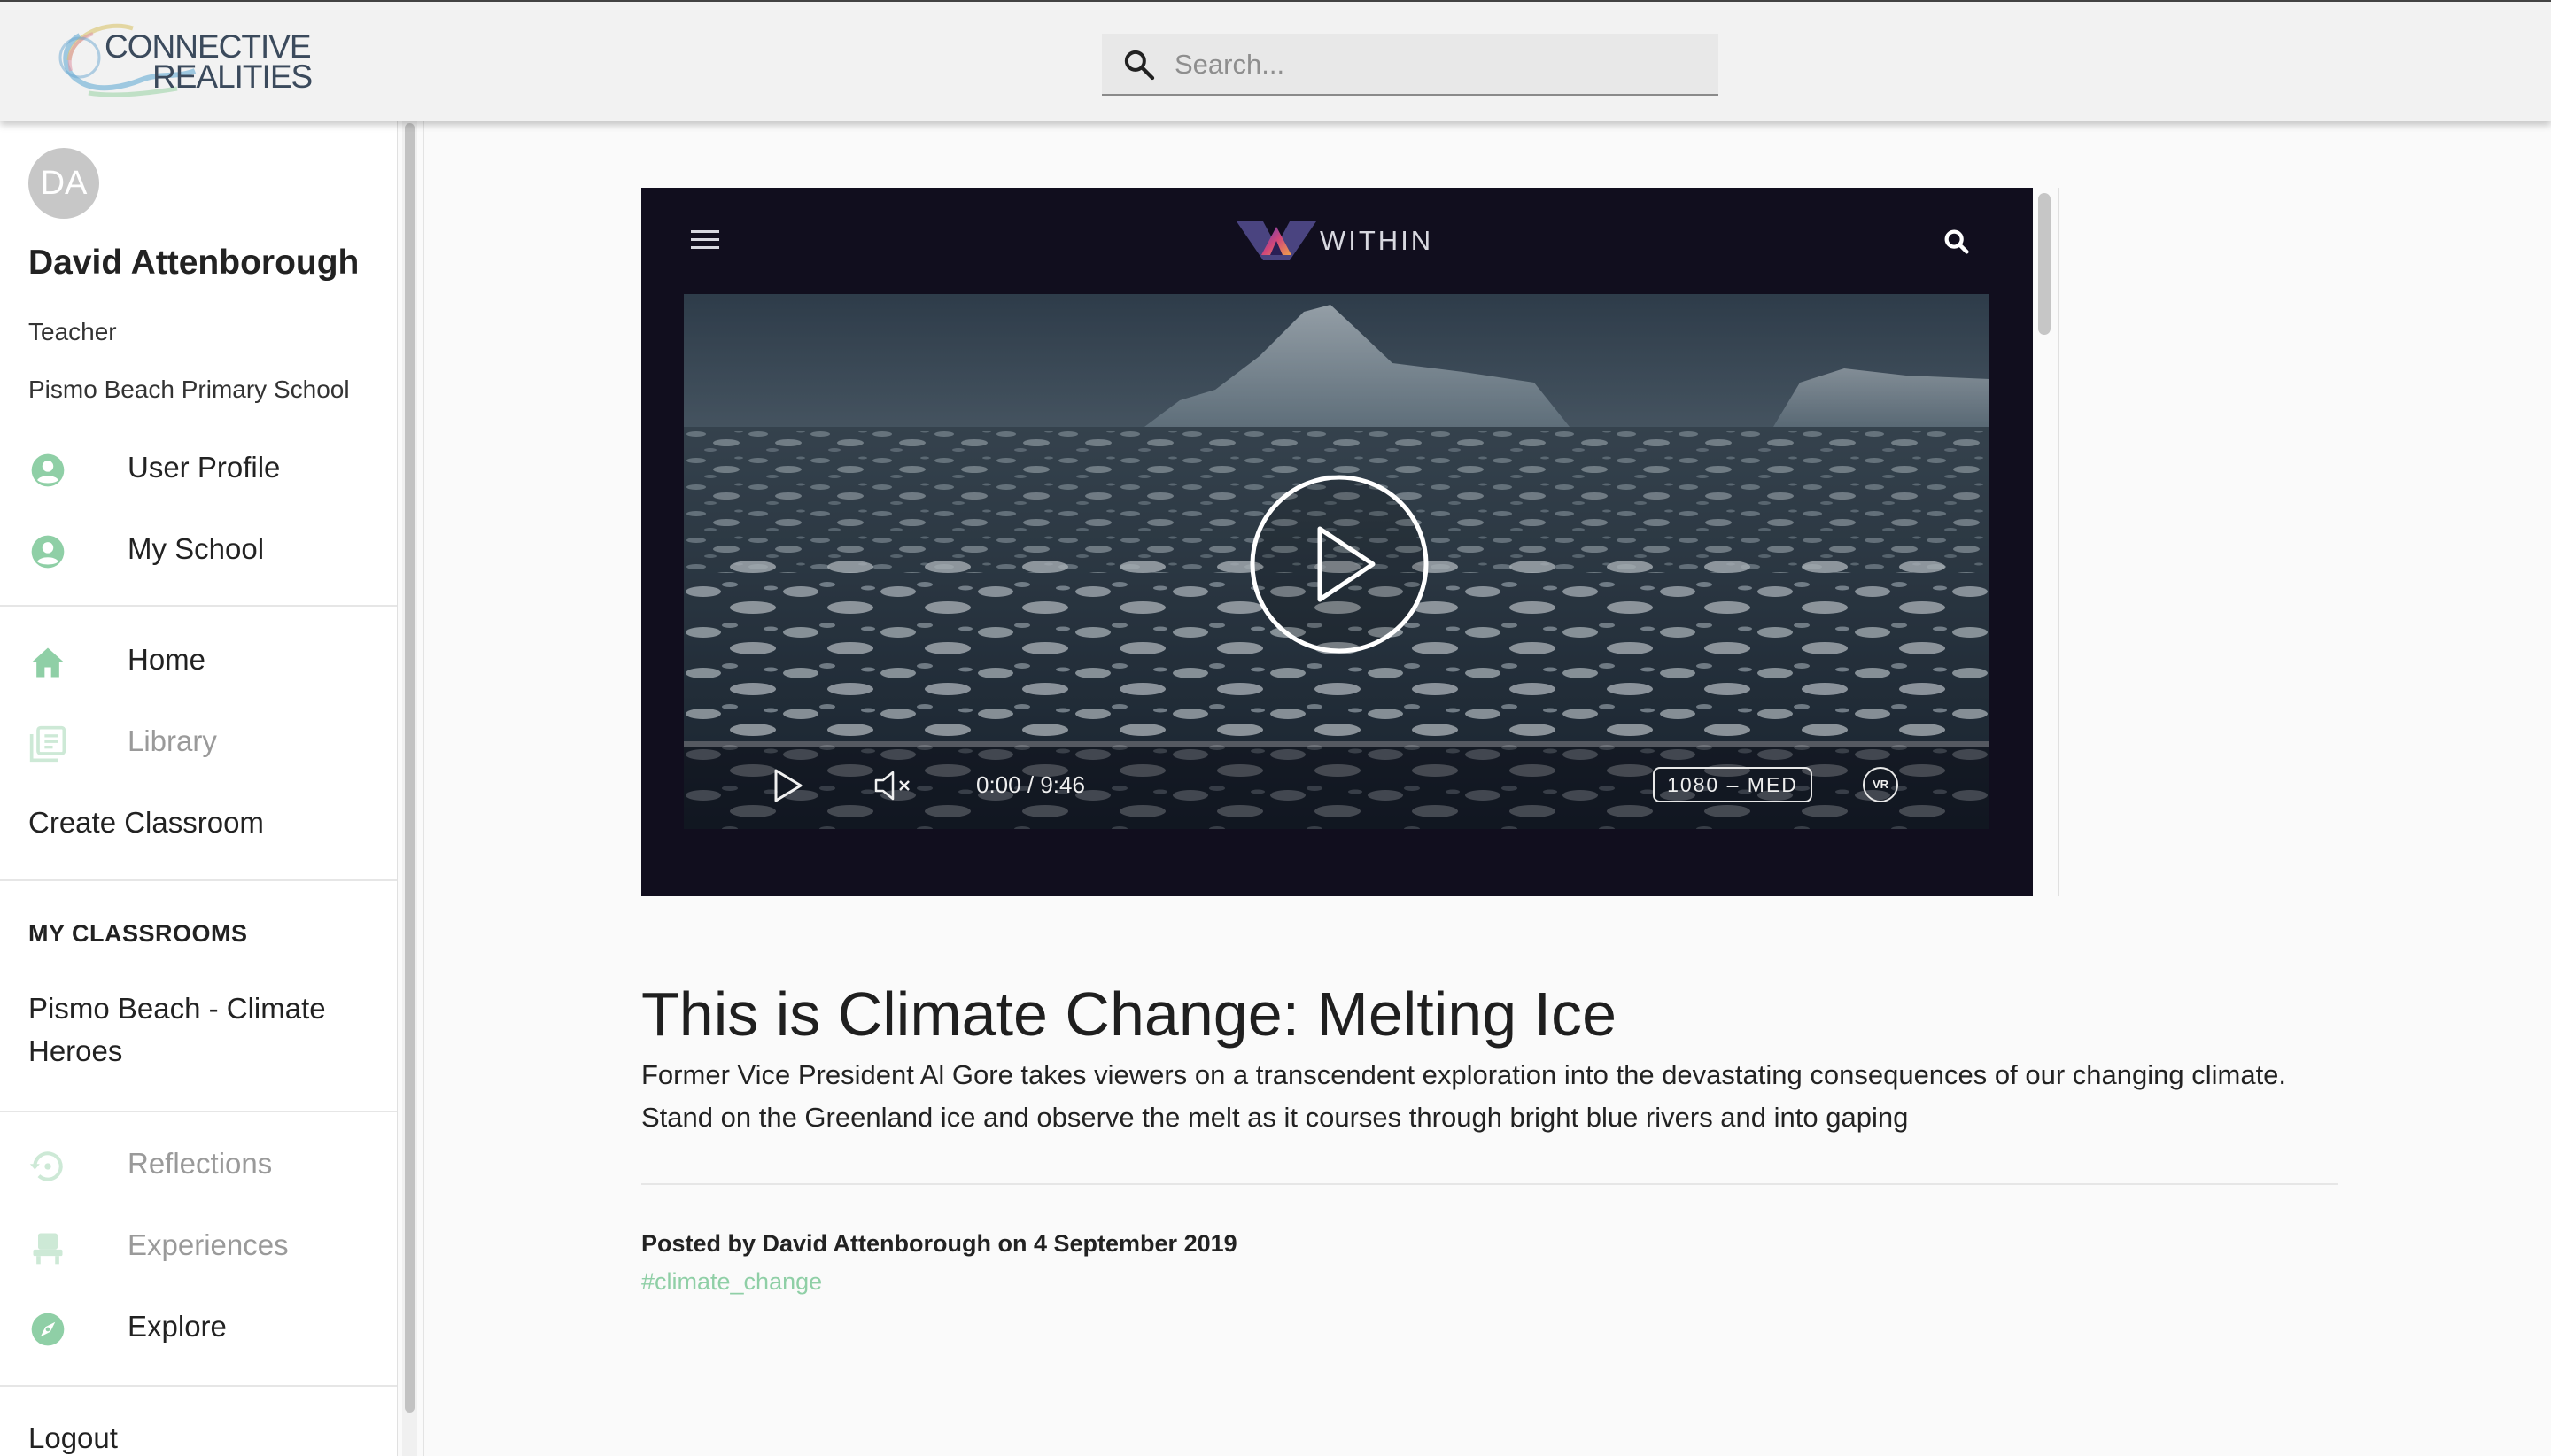 This screenshot has height=1456, width=2551. Describe the element at coordinates (1277, 241) in the screenshot. I see `within-logo-icon` at that location.